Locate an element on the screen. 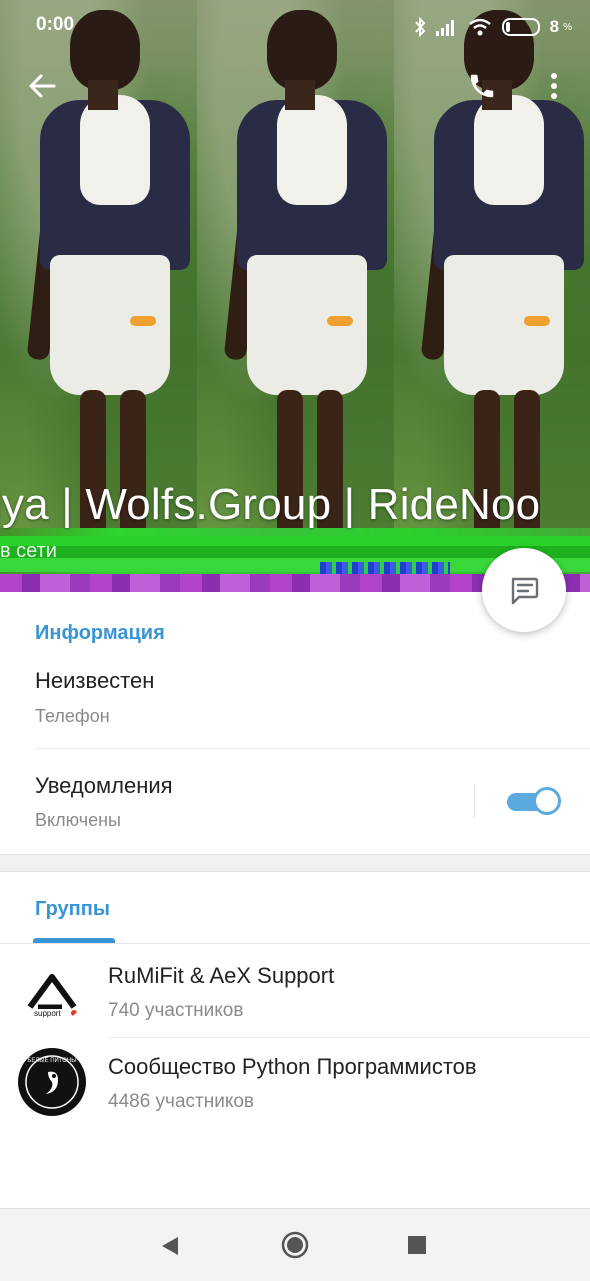 The width and height of the screenshot is (590, 1281). notifications-title: Уведомления is located at coordinates (104, 785).